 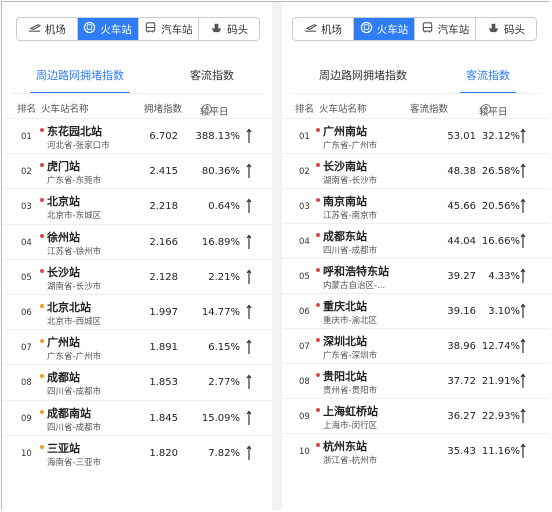 What do you see at coordinates (137, 382) in the screenshot?
I see `table-row: 08 成都站 四川省-成都市 1.853 2.77%` at bounding box center [137, 382].